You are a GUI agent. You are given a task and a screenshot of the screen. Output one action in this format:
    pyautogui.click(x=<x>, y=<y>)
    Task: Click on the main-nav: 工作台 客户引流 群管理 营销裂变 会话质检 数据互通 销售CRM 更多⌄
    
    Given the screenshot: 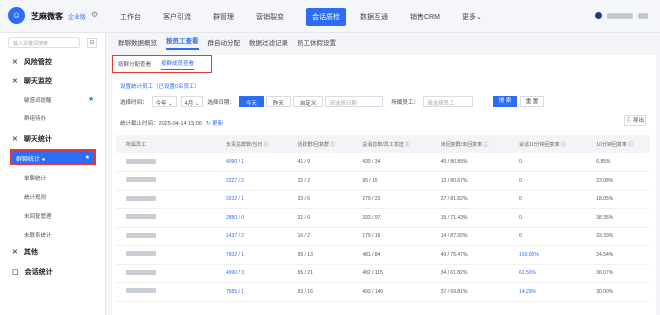 What is the action you would take?
    pyautogui.click(x=312, y=16)
    